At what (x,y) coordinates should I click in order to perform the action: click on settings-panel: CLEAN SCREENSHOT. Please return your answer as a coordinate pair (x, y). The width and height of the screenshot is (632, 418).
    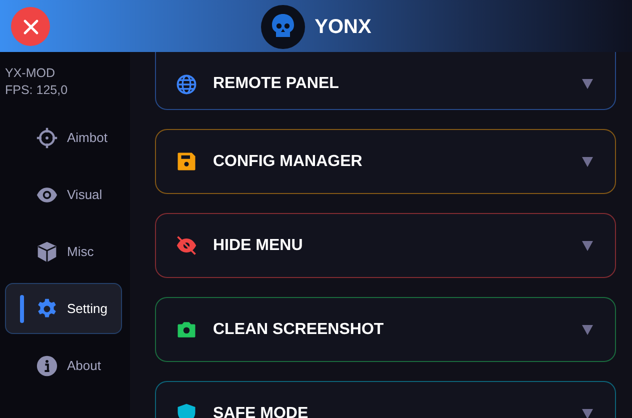
    Looking at the image, I should click on (385, 329).